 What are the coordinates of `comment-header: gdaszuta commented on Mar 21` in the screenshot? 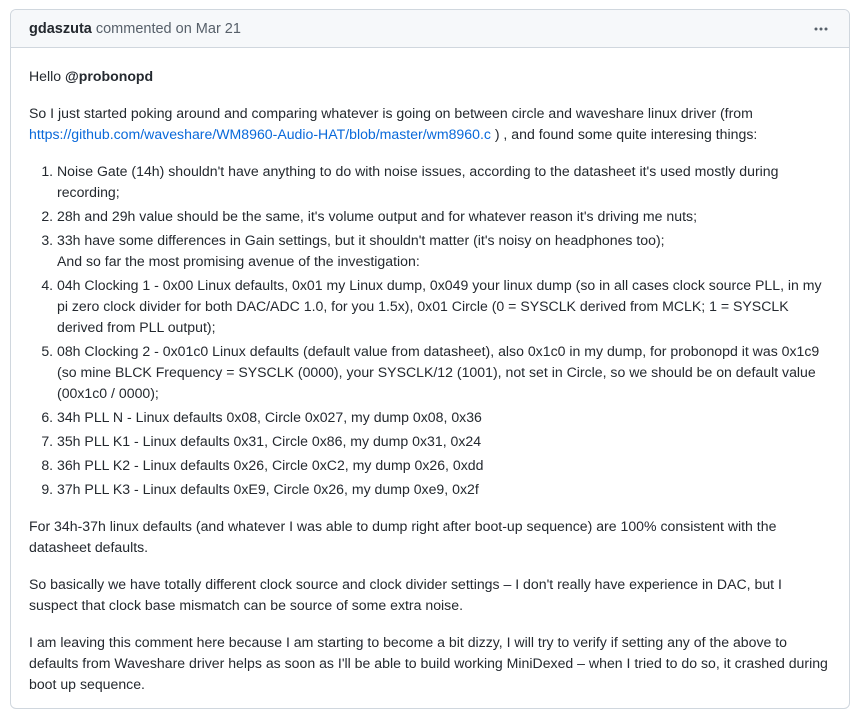 It's located at (430, 29).